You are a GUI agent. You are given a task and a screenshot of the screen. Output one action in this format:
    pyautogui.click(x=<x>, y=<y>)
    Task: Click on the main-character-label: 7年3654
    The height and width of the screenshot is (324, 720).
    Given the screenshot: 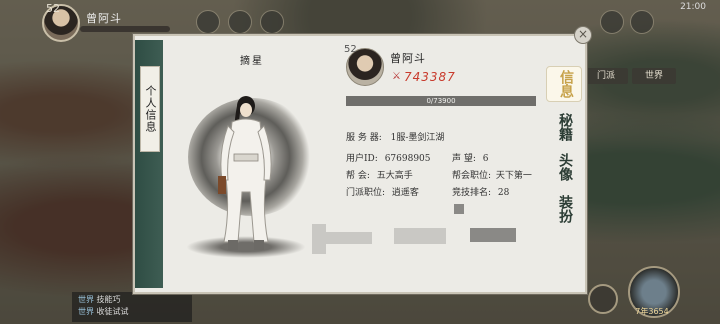 What is the action you would take?
    pyautogui.click(x=652, y=311)
    